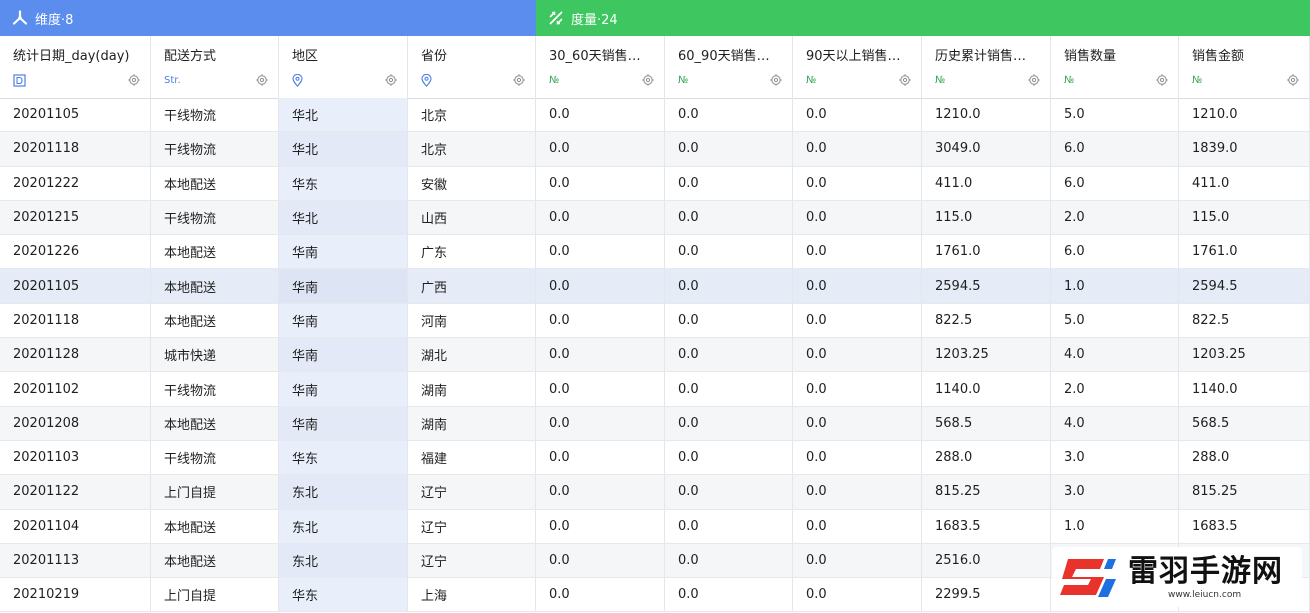  I want to click on table-cell: 568.5, so click(1244, 423).